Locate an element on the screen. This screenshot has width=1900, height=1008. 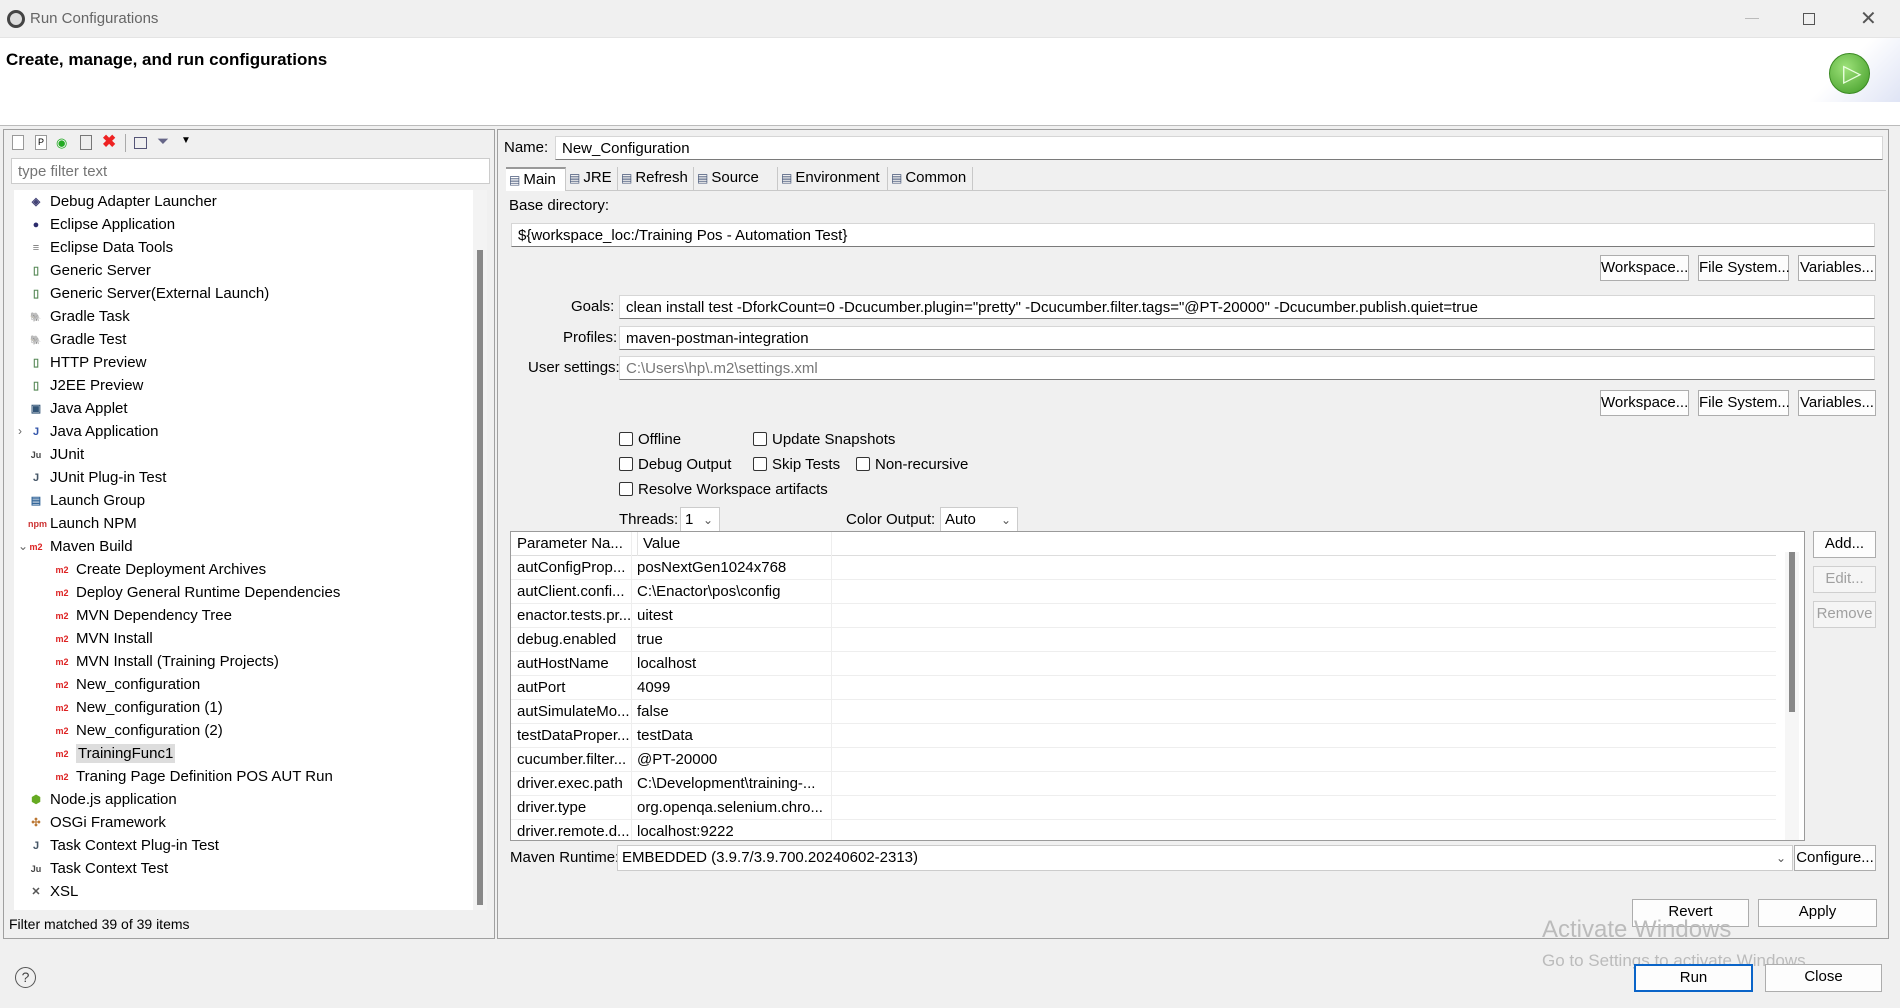
update-snapshots-checkbox: Update Snapshots is located at coordinates (824, 440).